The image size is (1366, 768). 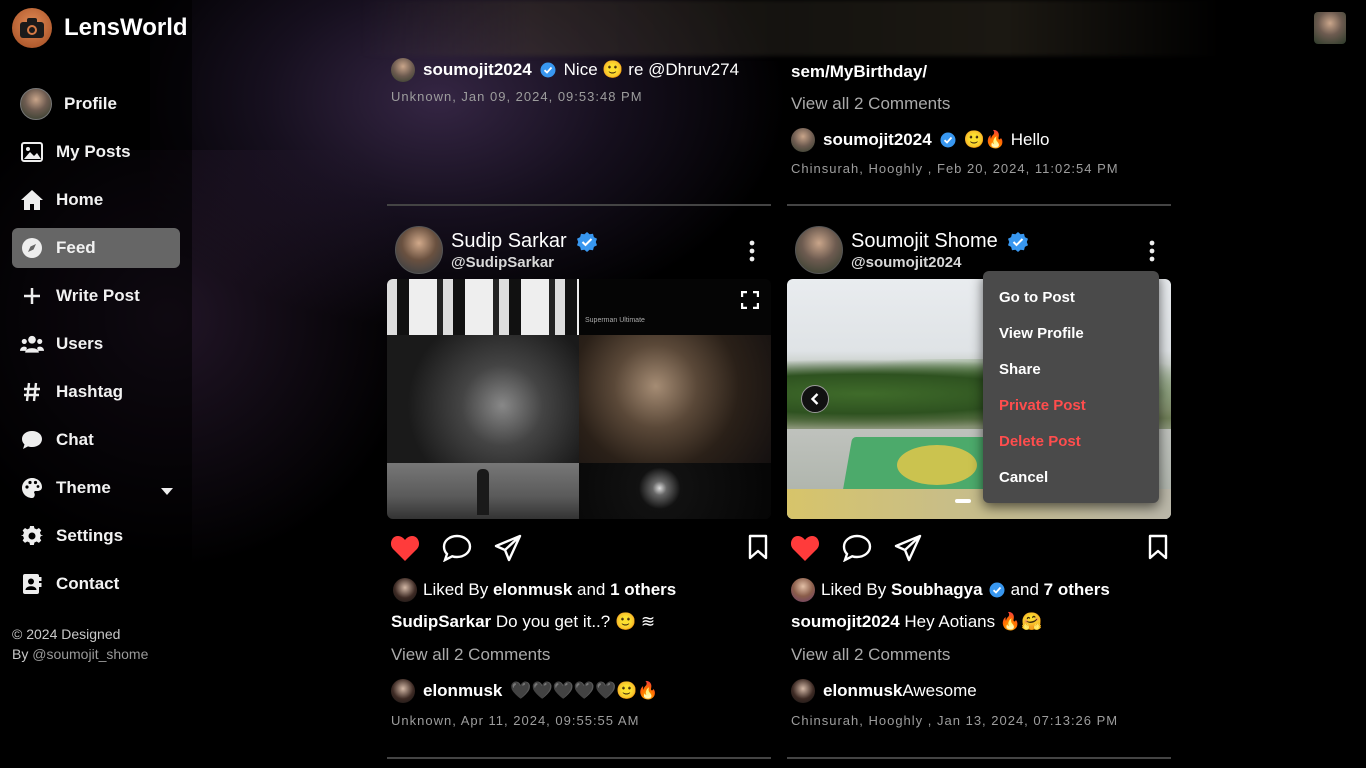 I want to click on compass-icon, so click(x=32, y=248).